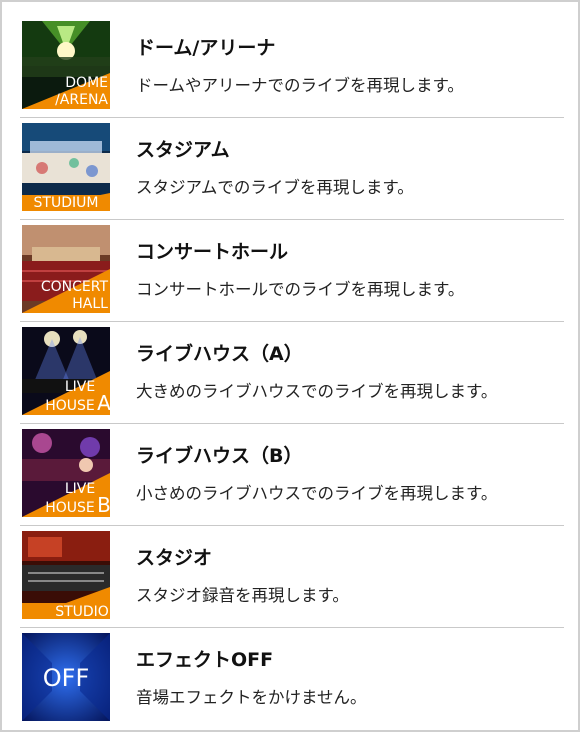  I want to click on item-title: スタジオ, so click(174, 558).